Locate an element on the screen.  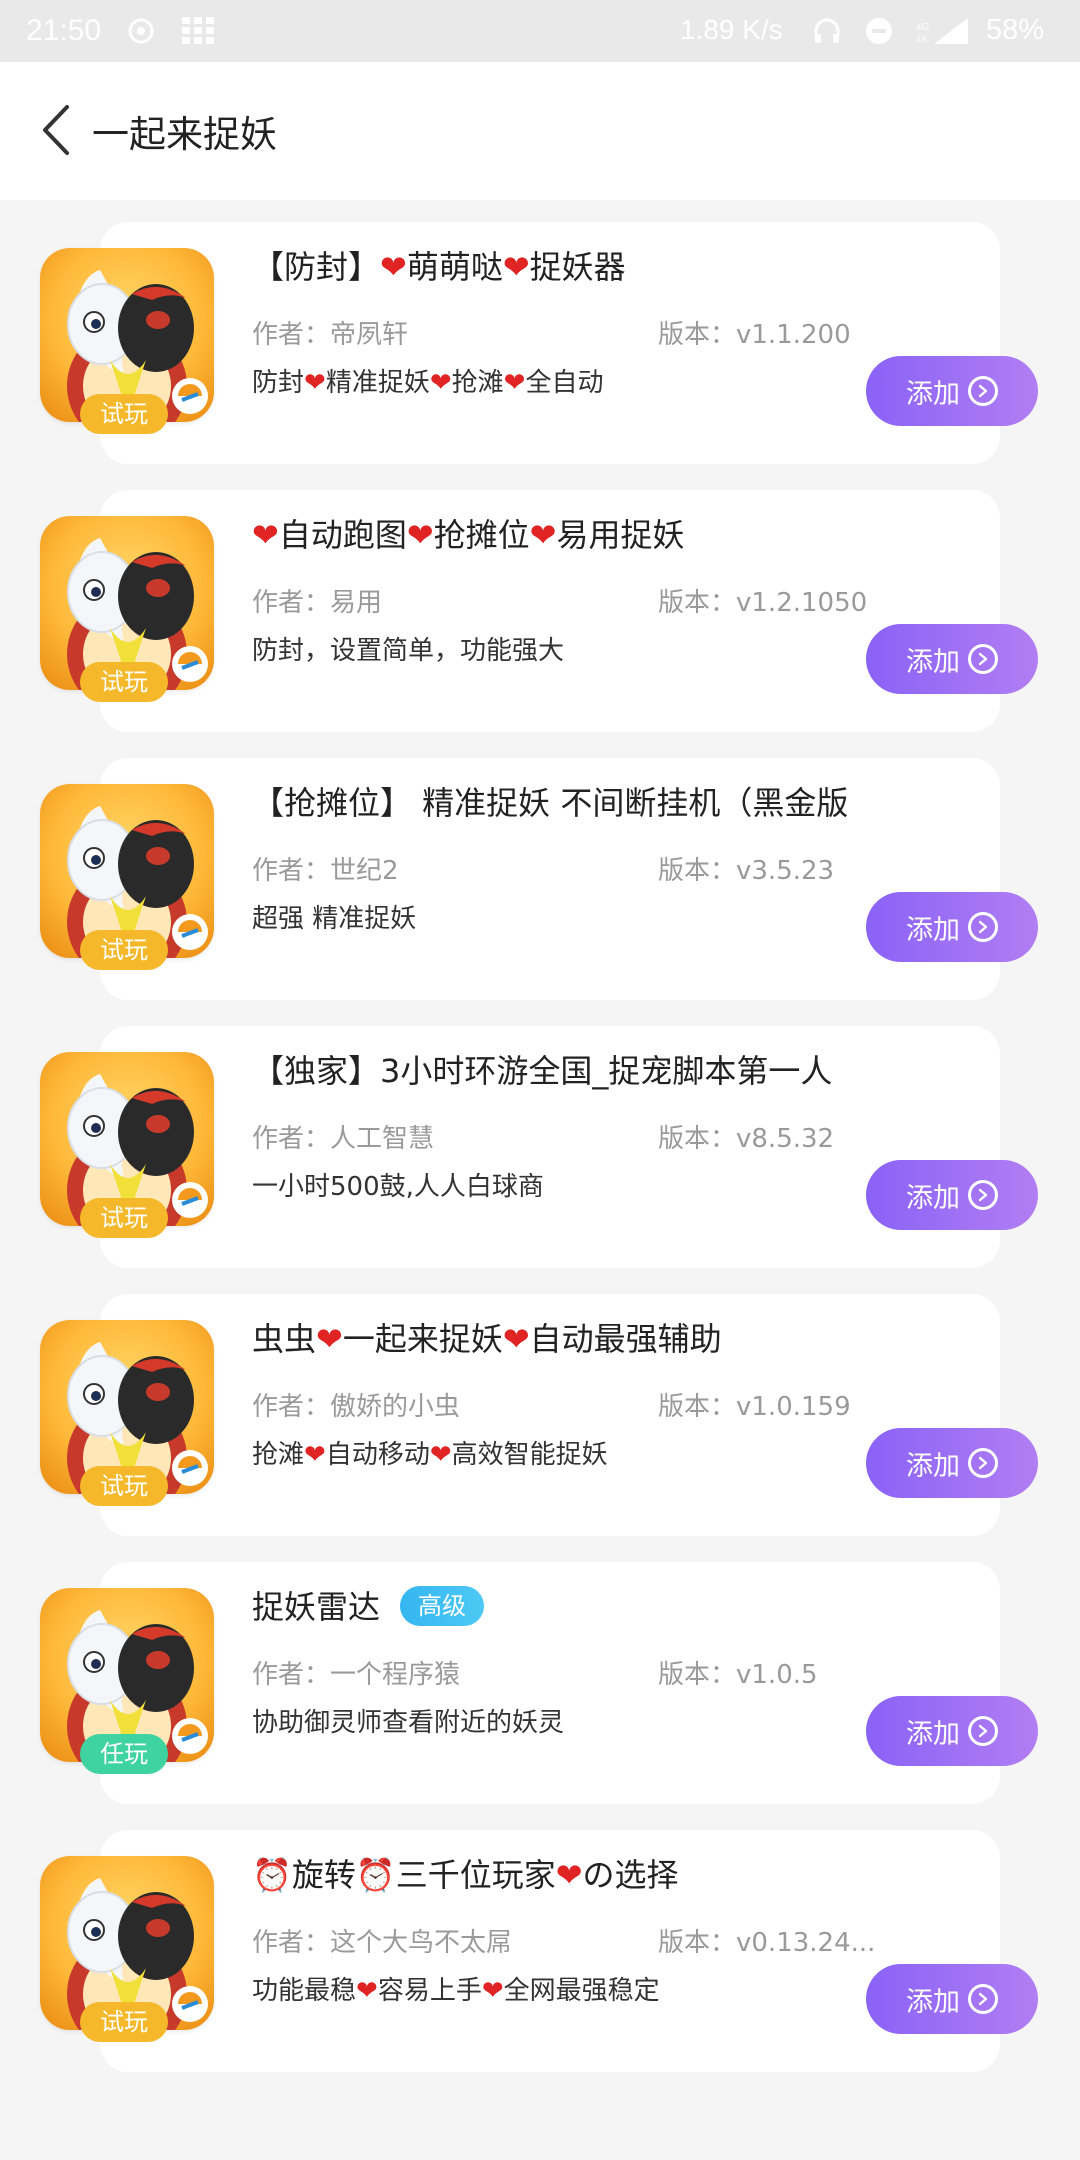
item-title: 【防封】❤萌萌哒❤捉妖器 is located at coordinates (439, 265).